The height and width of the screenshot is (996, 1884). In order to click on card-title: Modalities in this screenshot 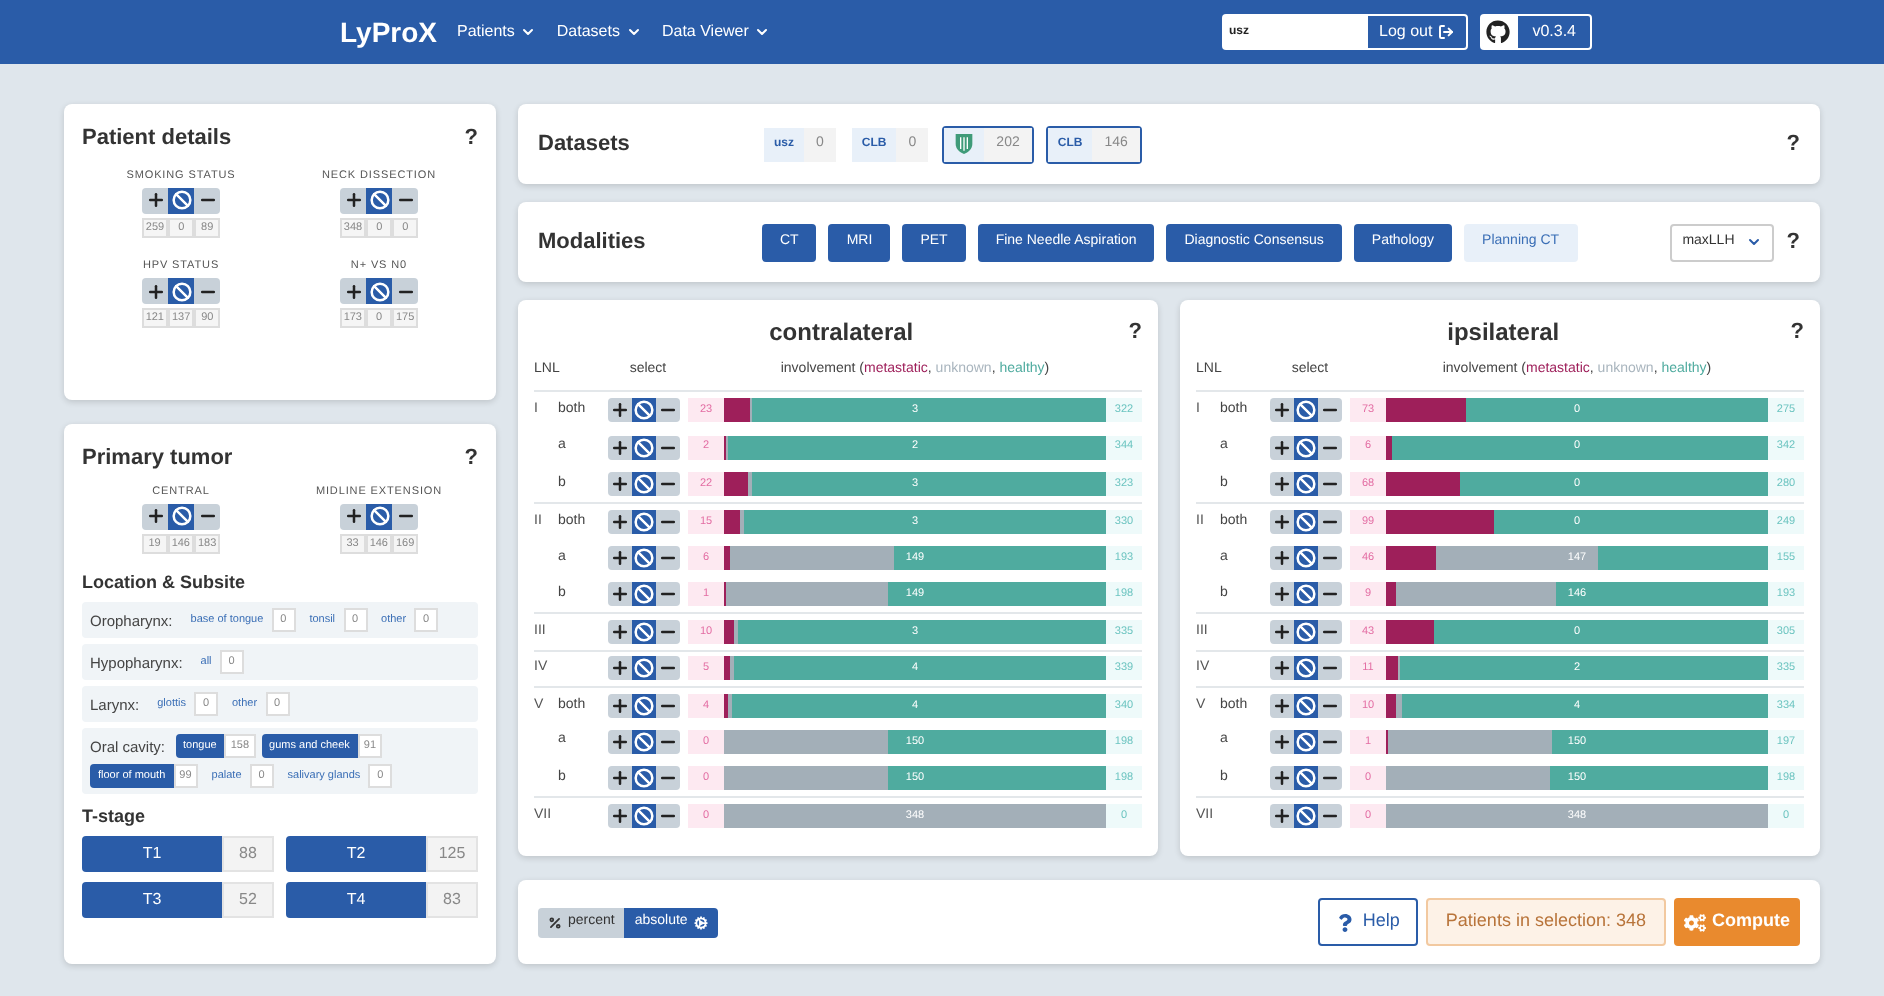, I will do `click(593, 242)`.